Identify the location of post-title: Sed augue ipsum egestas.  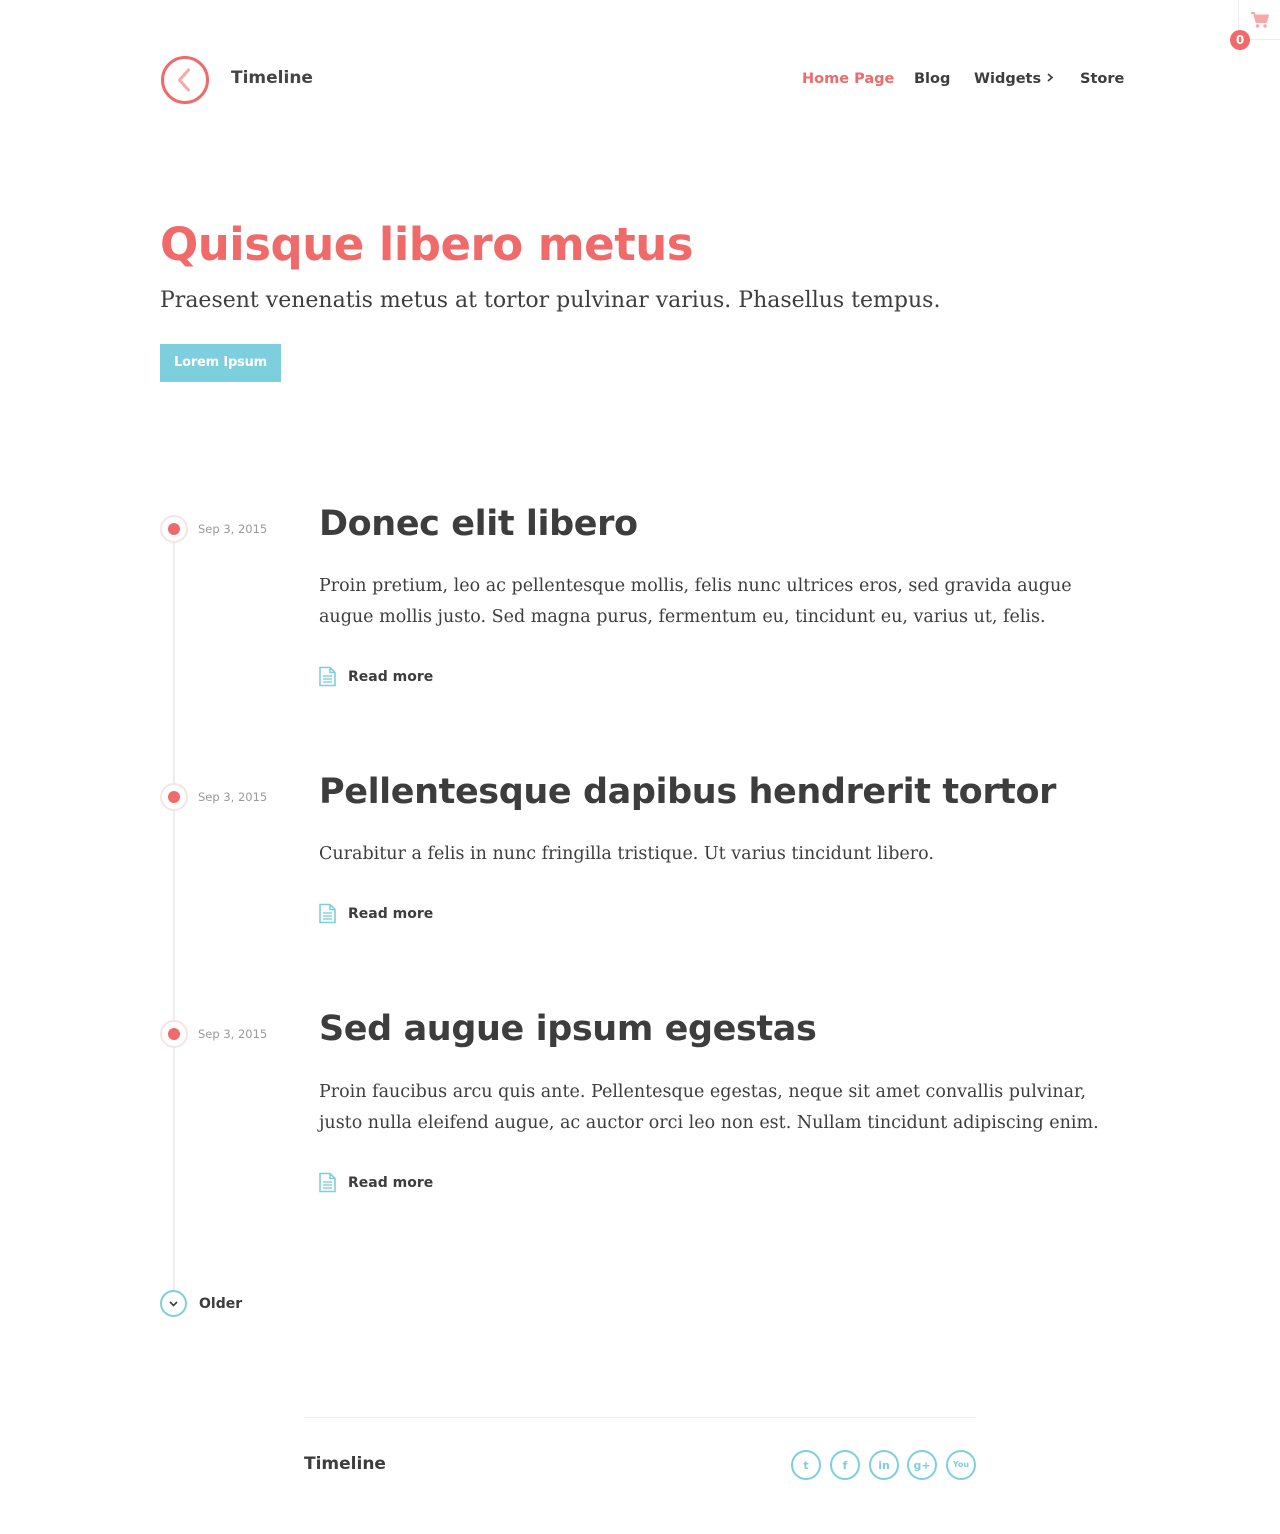
(568, 1029).